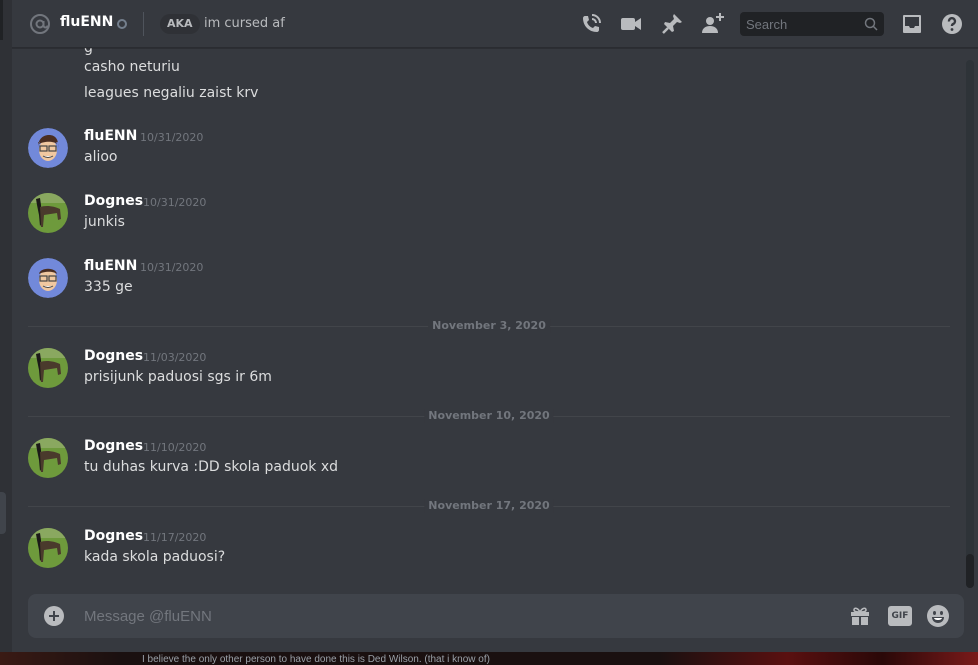  What do you see at coordinates (952, 24) in the screenshot?
I see `help-icon` at bounding box center [952, 24].